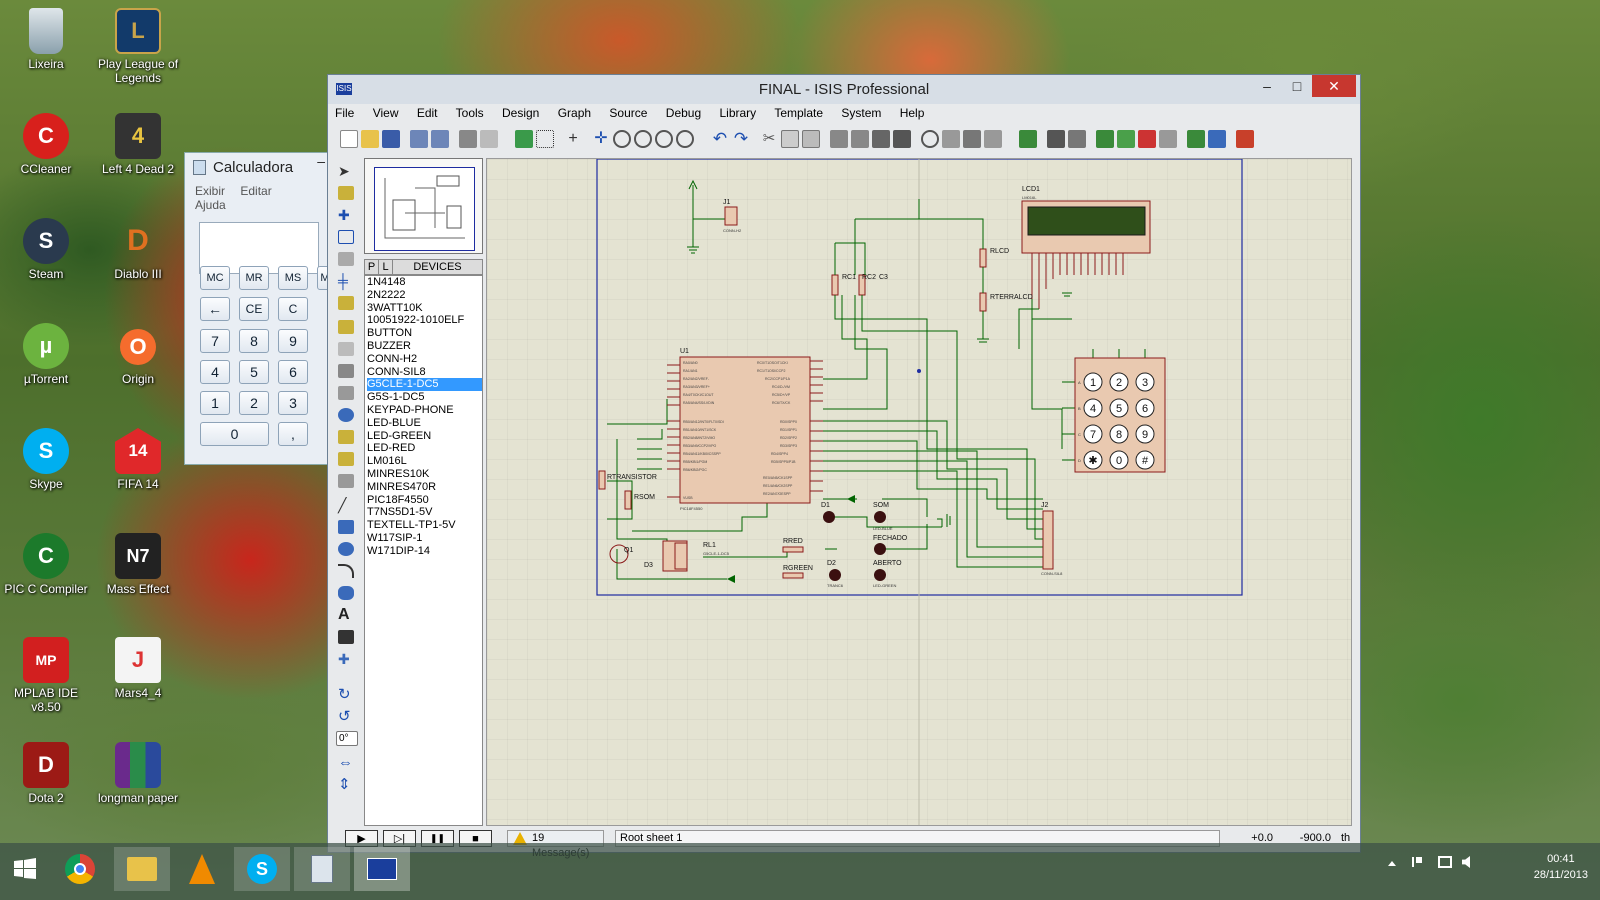 Image resolution: width=1600 pixels, height=900 pixels. I want to click on desktop-icon-origin: O Origin, so click(138, 354).